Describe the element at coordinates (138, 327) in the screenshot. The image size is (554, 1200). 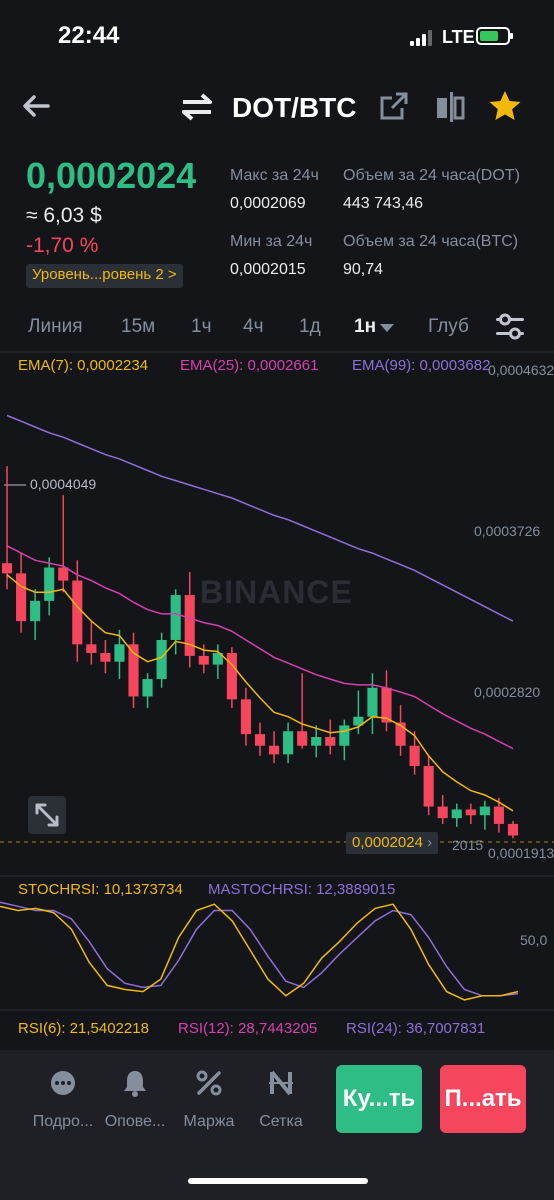
I see `tab-15m: 15м` at that location.